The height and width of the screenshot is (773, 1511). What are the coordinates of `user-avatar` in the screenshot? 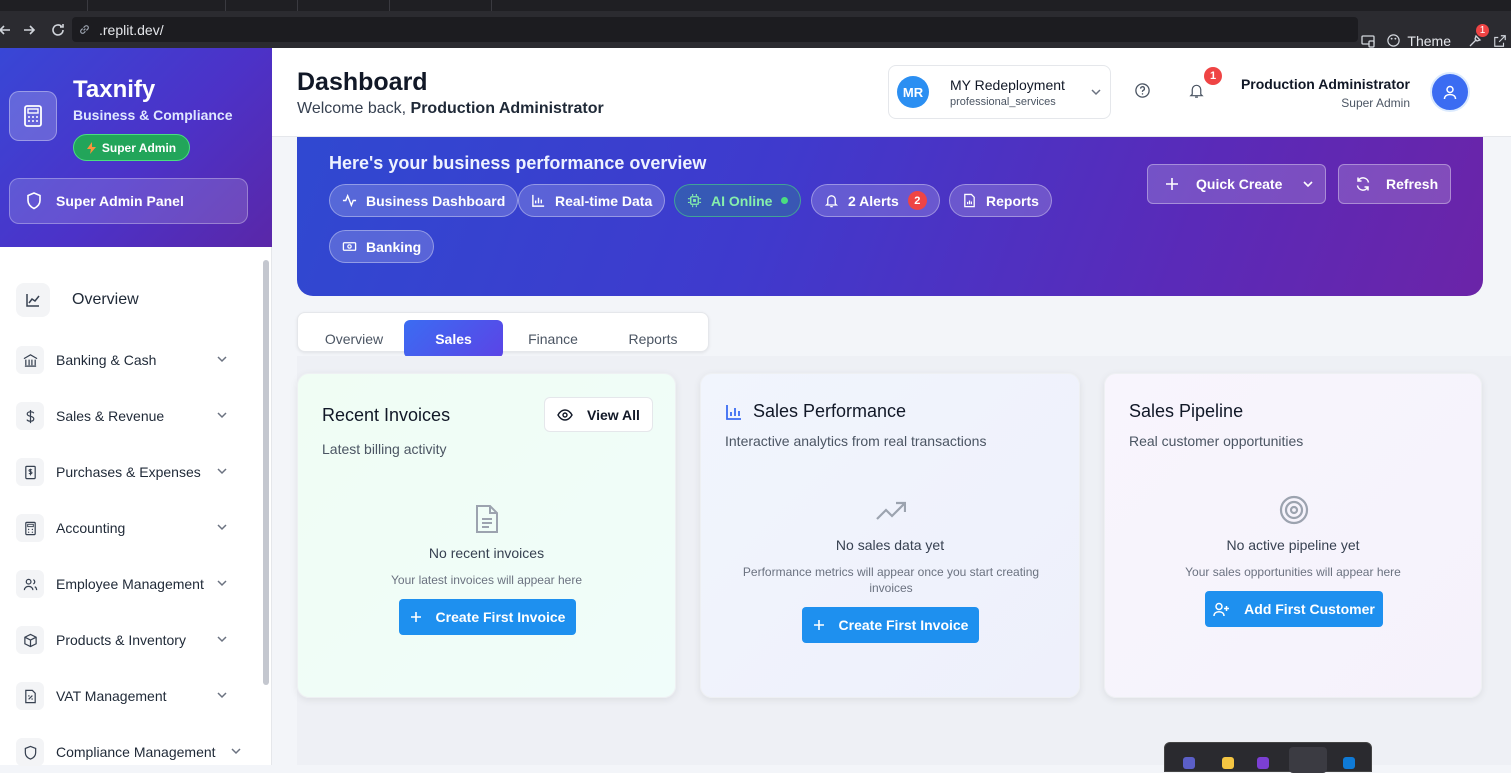 It's located at (1450, 92).